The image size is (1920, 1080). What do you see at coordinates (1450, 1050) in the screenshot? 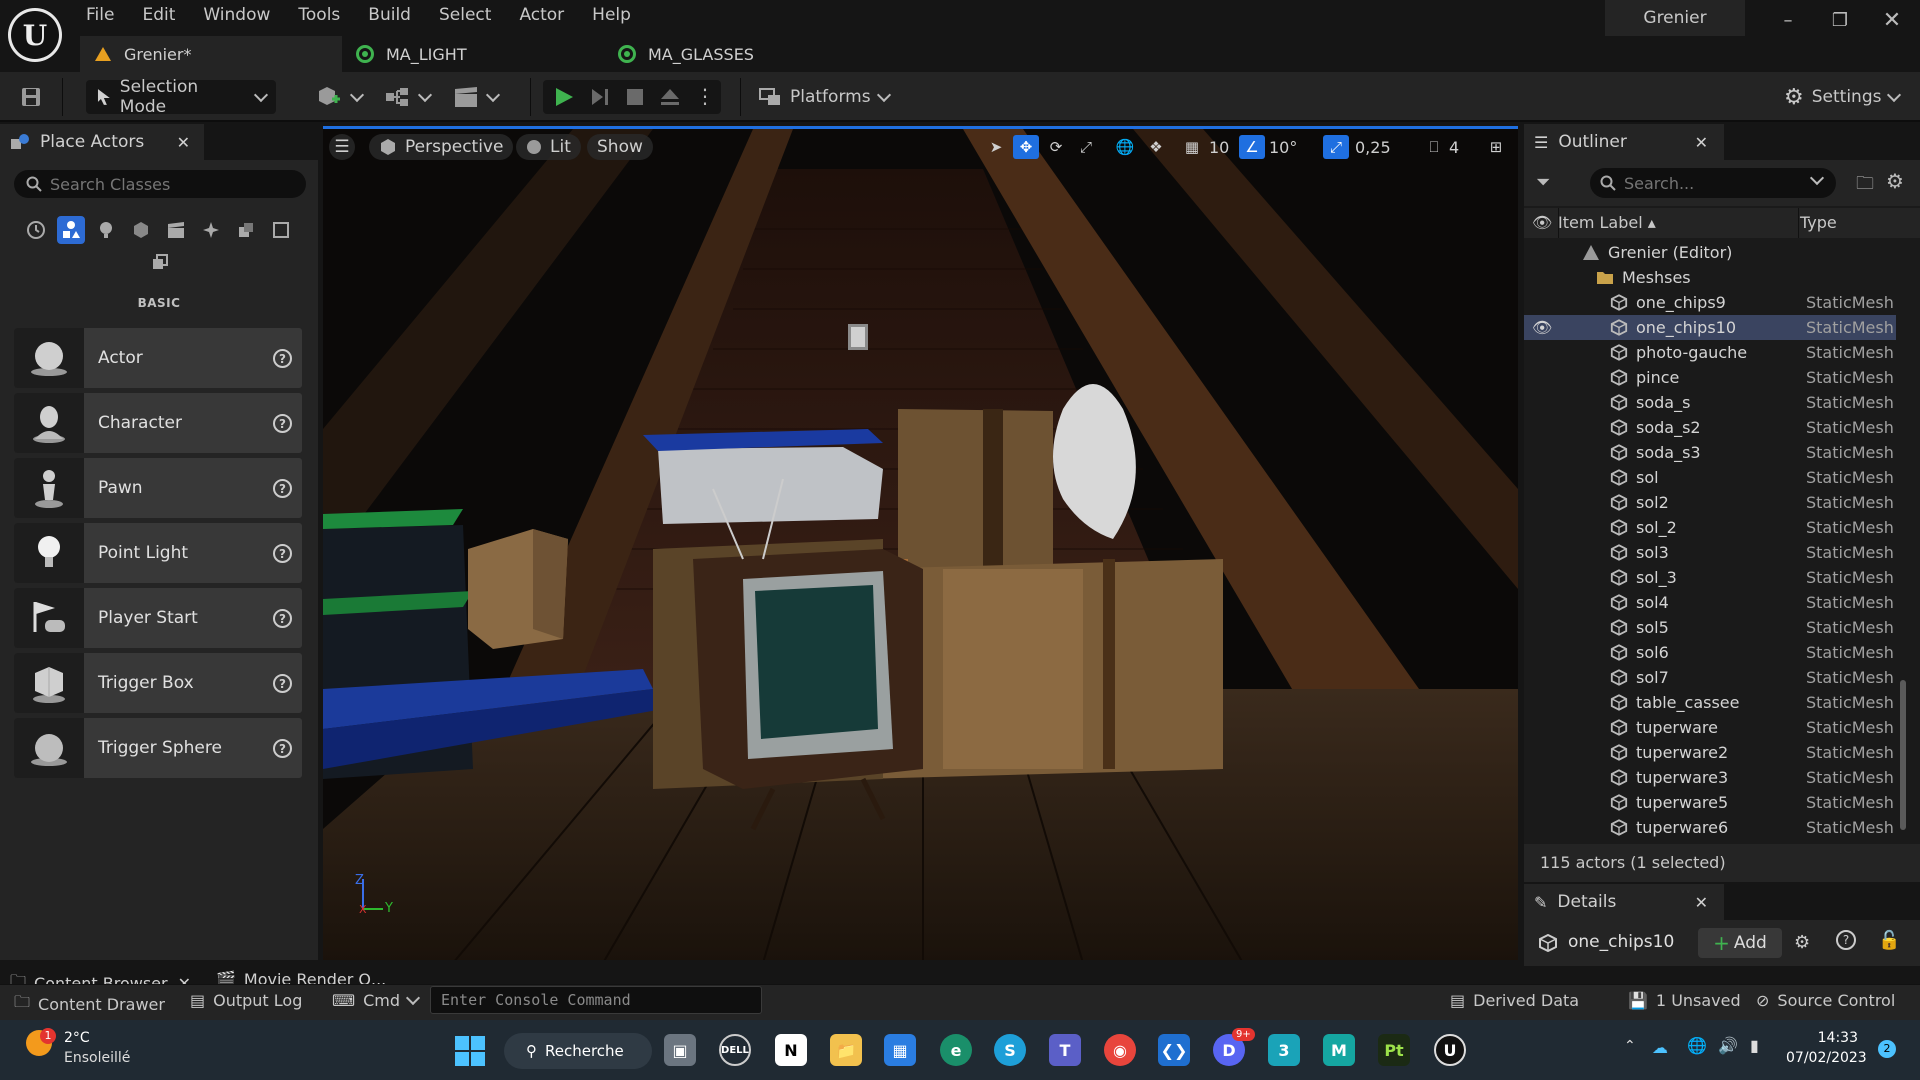
I see `unreal-taskbar-icon: U` at bounding box center [1450, 1050].